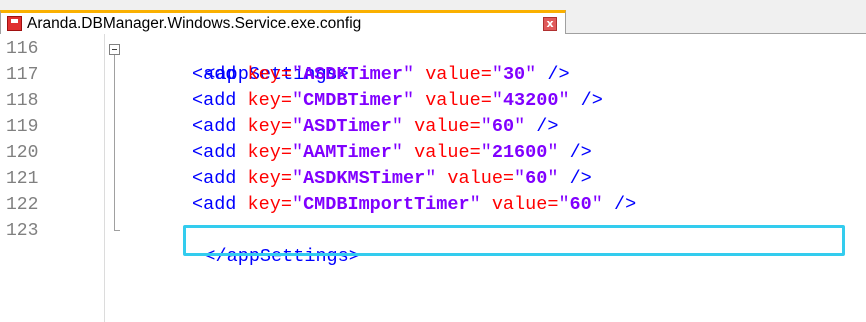 The image size is (866, 322). I want to click on code-line-120: <add key="AAMTimer" value="21600" />, so click(392, 152).